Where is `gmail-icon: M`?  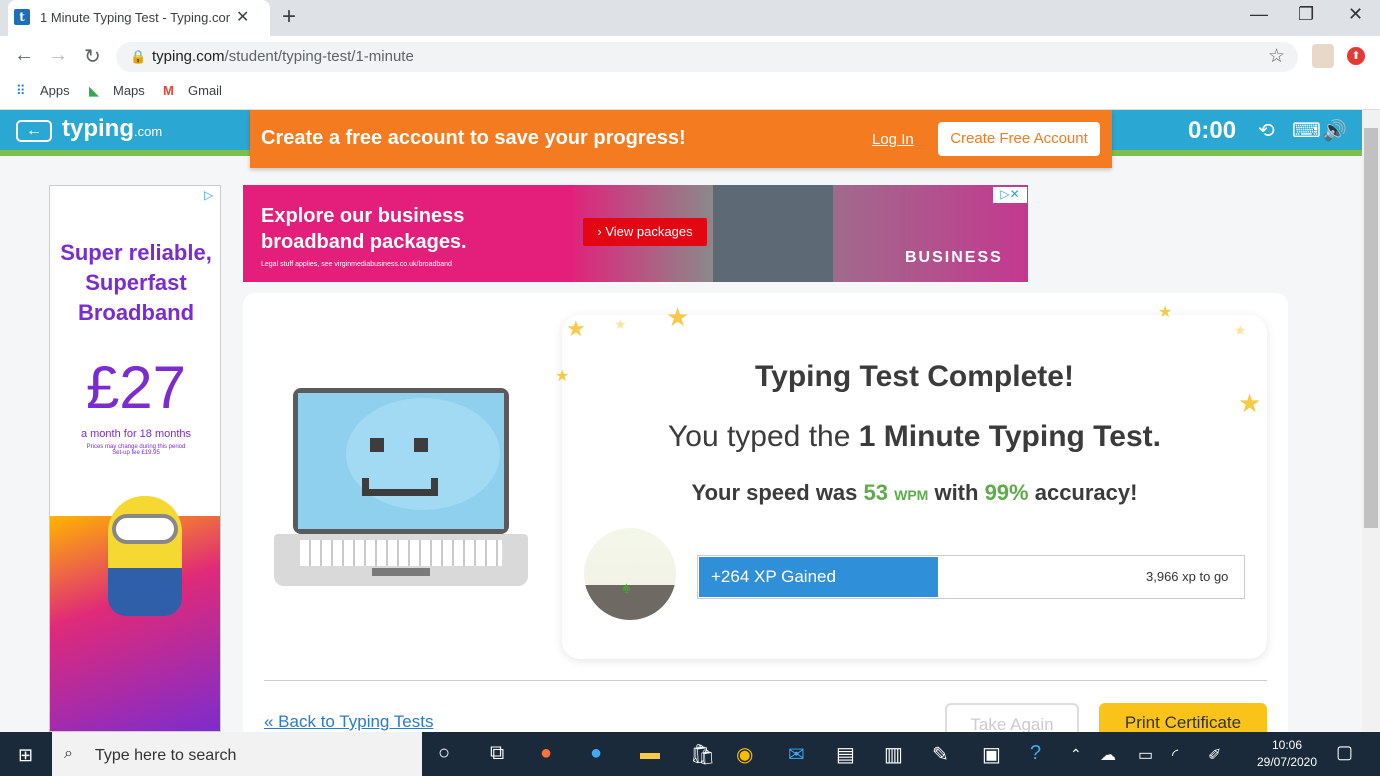
gmail-icon: M is located at coordinates (168, 90).